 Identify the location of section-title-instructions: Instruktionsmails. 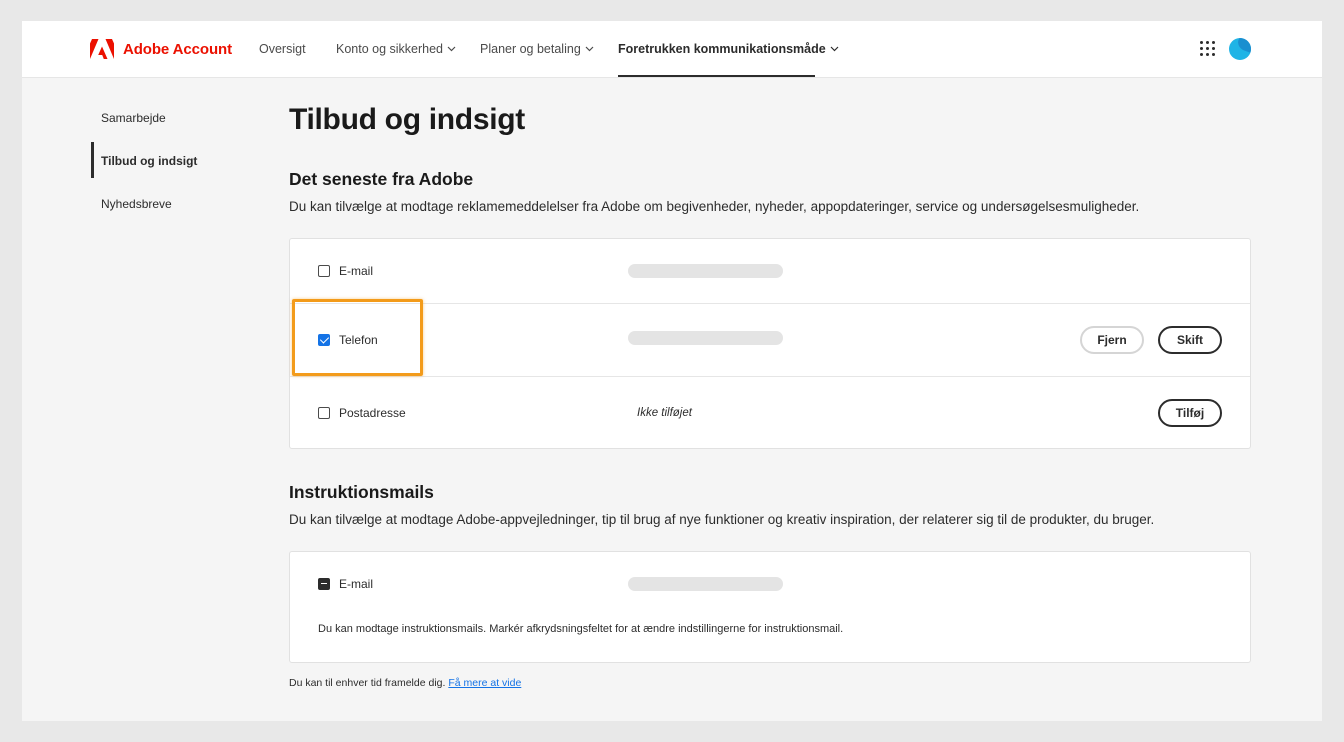
(361, 492).